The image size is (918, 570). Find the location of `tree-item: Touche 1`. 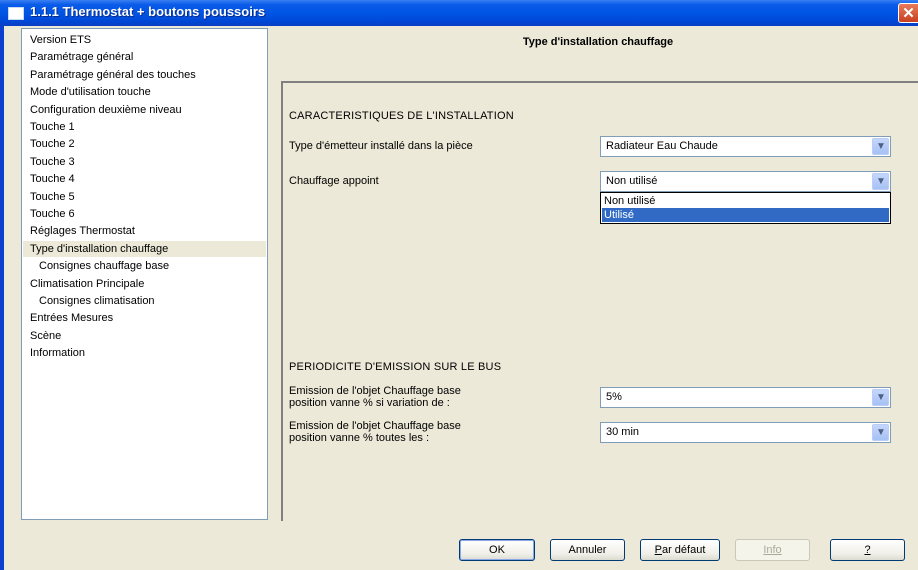

tree-item: Touche 1 is located at coordinates (52, 127).